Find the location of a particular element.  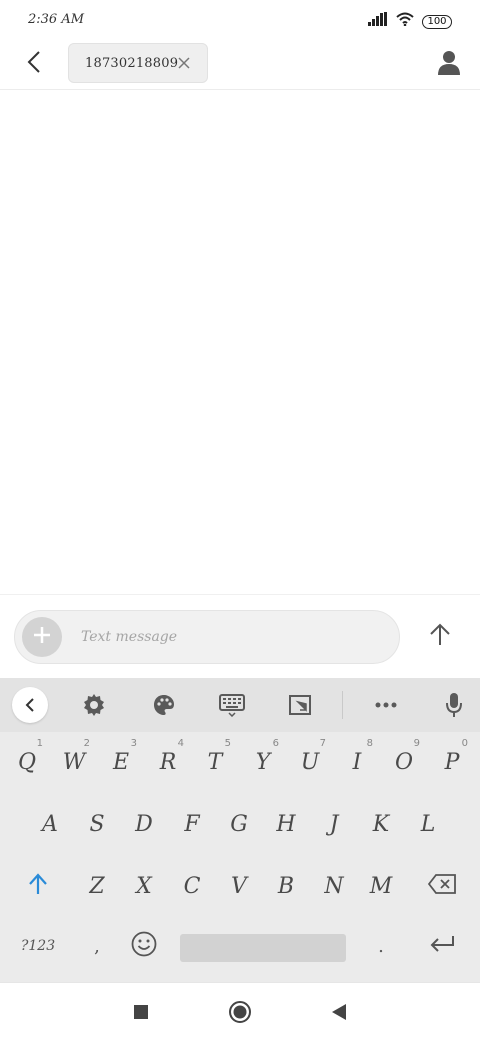

key-a: A is located at coordinates (50, 824).